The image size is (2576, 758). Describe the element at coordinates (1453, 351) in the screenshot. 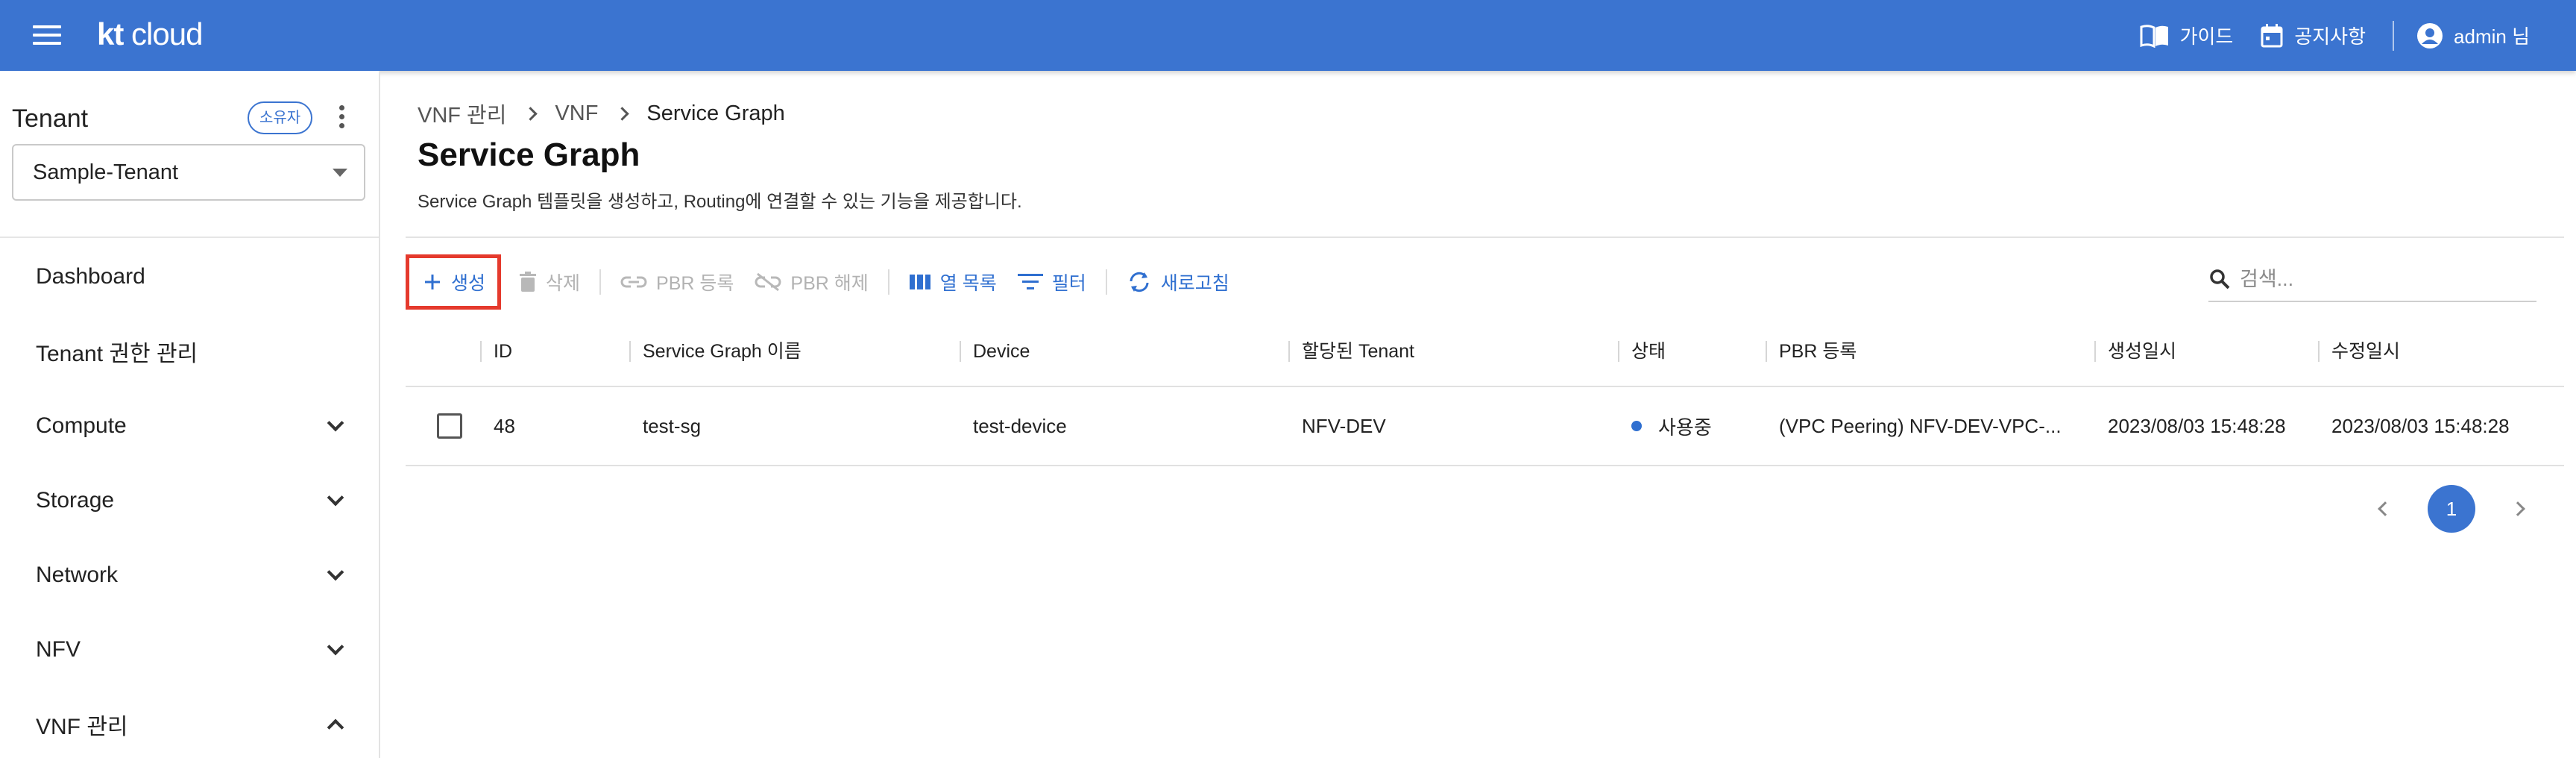

I see `column-header-tenant: 할당된 Tenant` at that location.